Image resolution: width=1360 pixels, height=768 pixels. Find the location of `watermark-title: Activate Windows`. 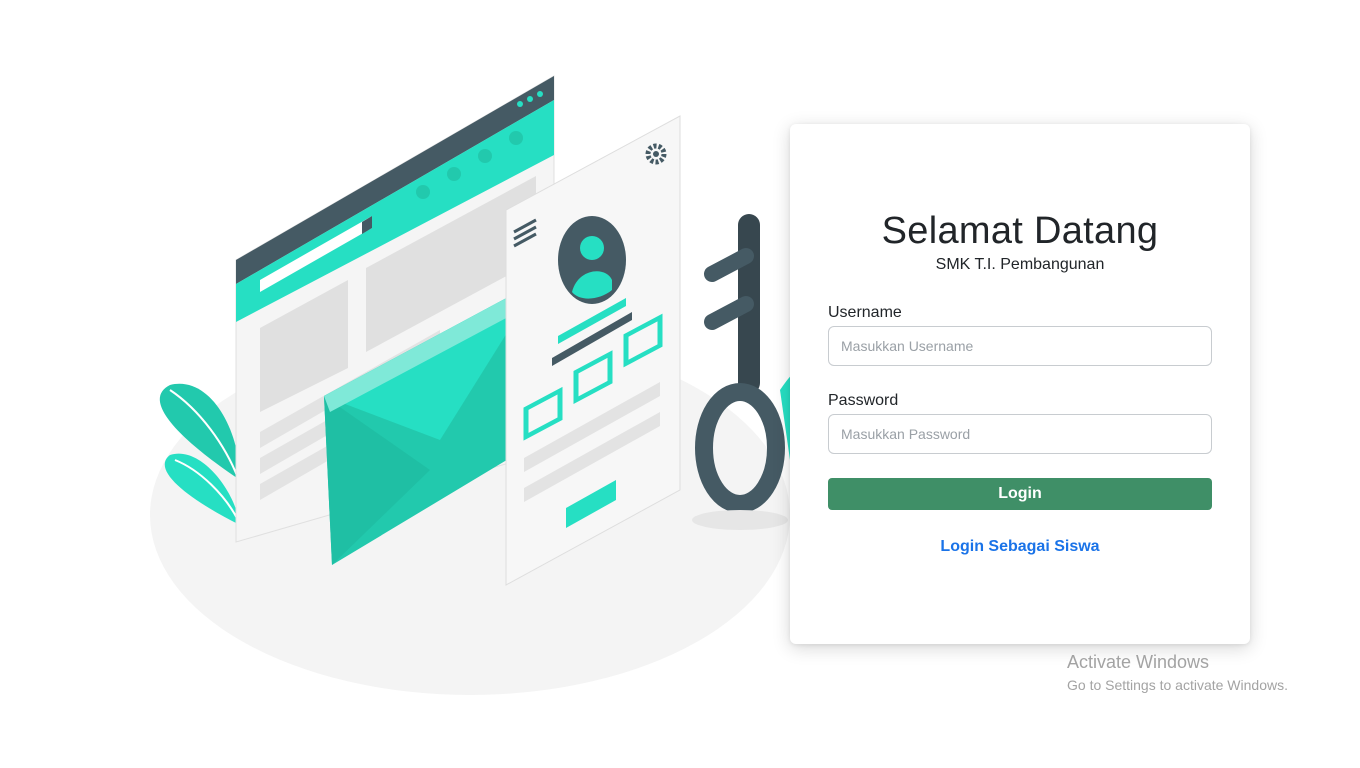

watermark-title: Activate Windows is located at coordinates (1138, 662).